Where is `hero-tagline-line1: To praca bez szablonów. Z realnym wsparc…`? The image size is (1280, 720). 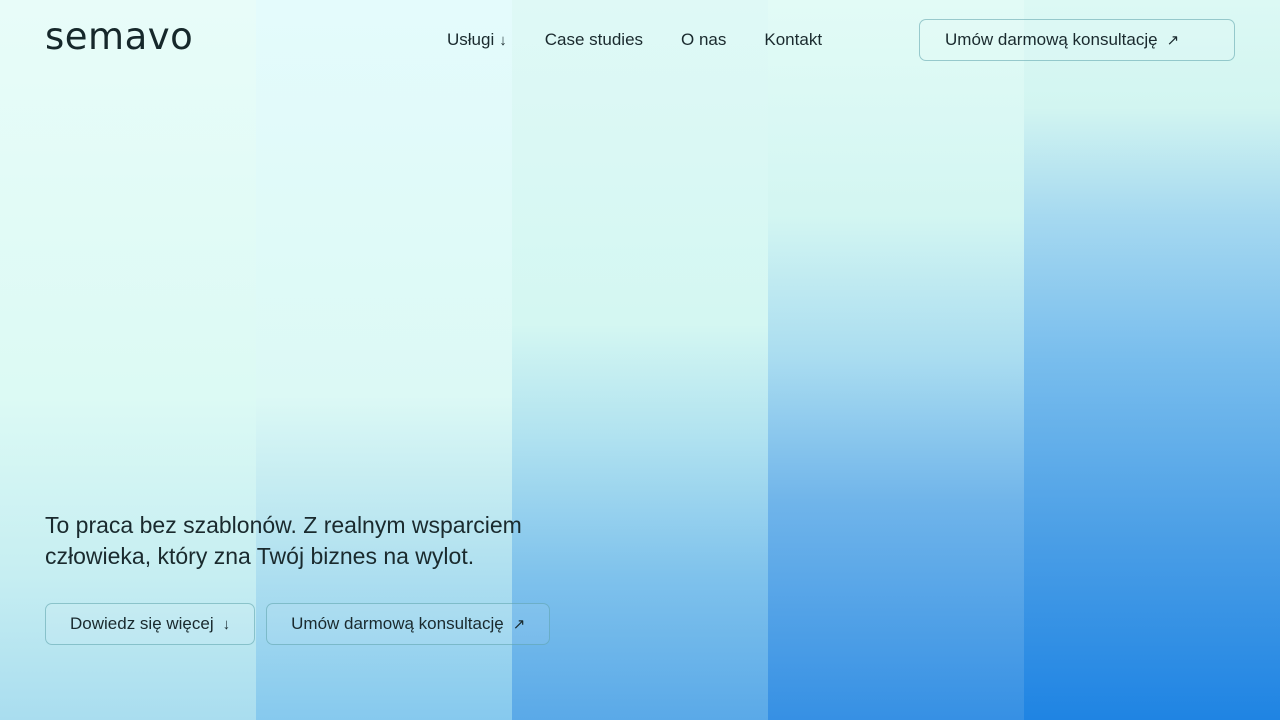 hero-tagline-line1: To praca bez szablonów. Z realnym wsparc… is located at coordinates (283, 525).